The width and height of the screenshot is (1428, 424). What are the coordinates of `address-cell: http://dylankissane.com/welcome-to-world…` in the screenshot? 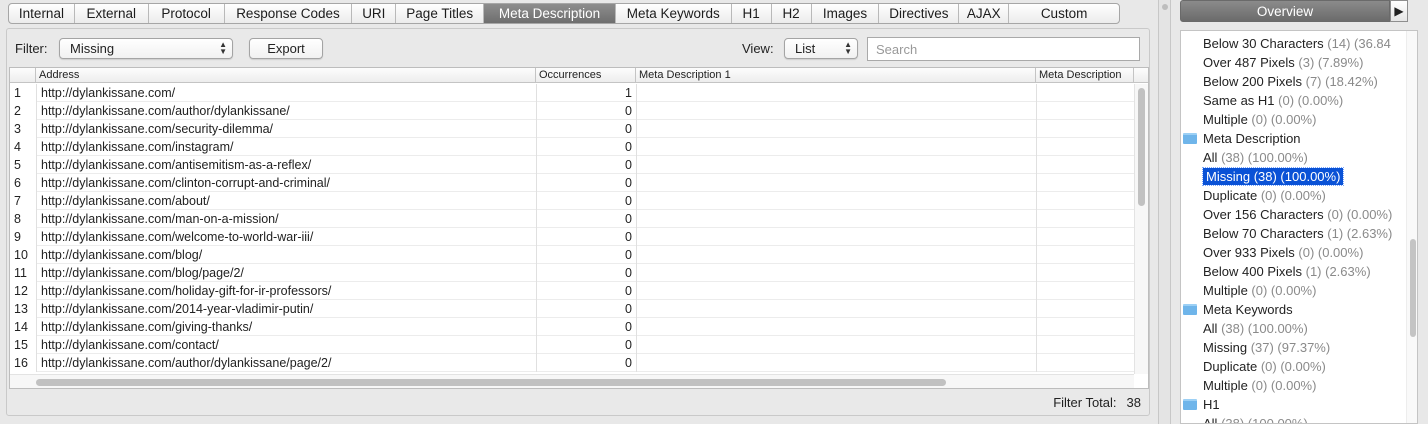 It's located at (286, 237).